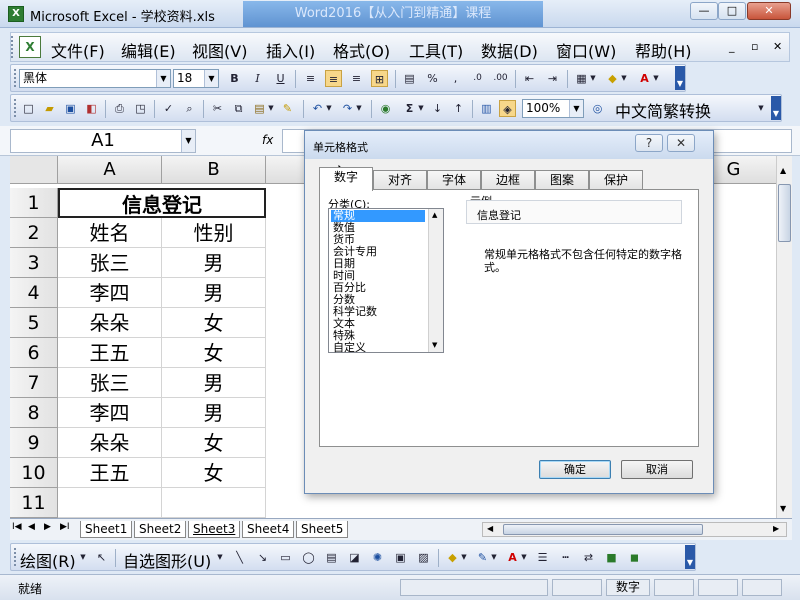  Describe the element at coordinates (308, 557) in the screenshot. I see `oval-icon: ◯` at that location.